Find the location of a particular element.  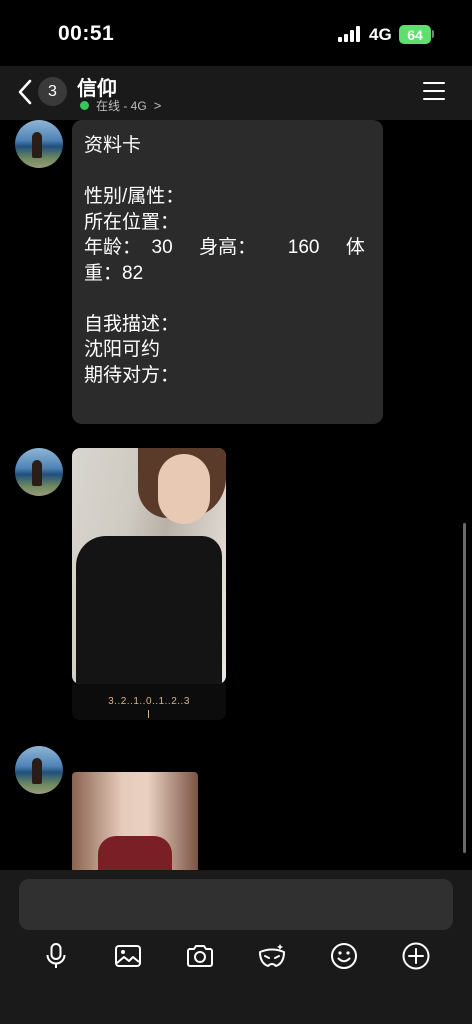

signal-icon is located at coordinates (351, 34).